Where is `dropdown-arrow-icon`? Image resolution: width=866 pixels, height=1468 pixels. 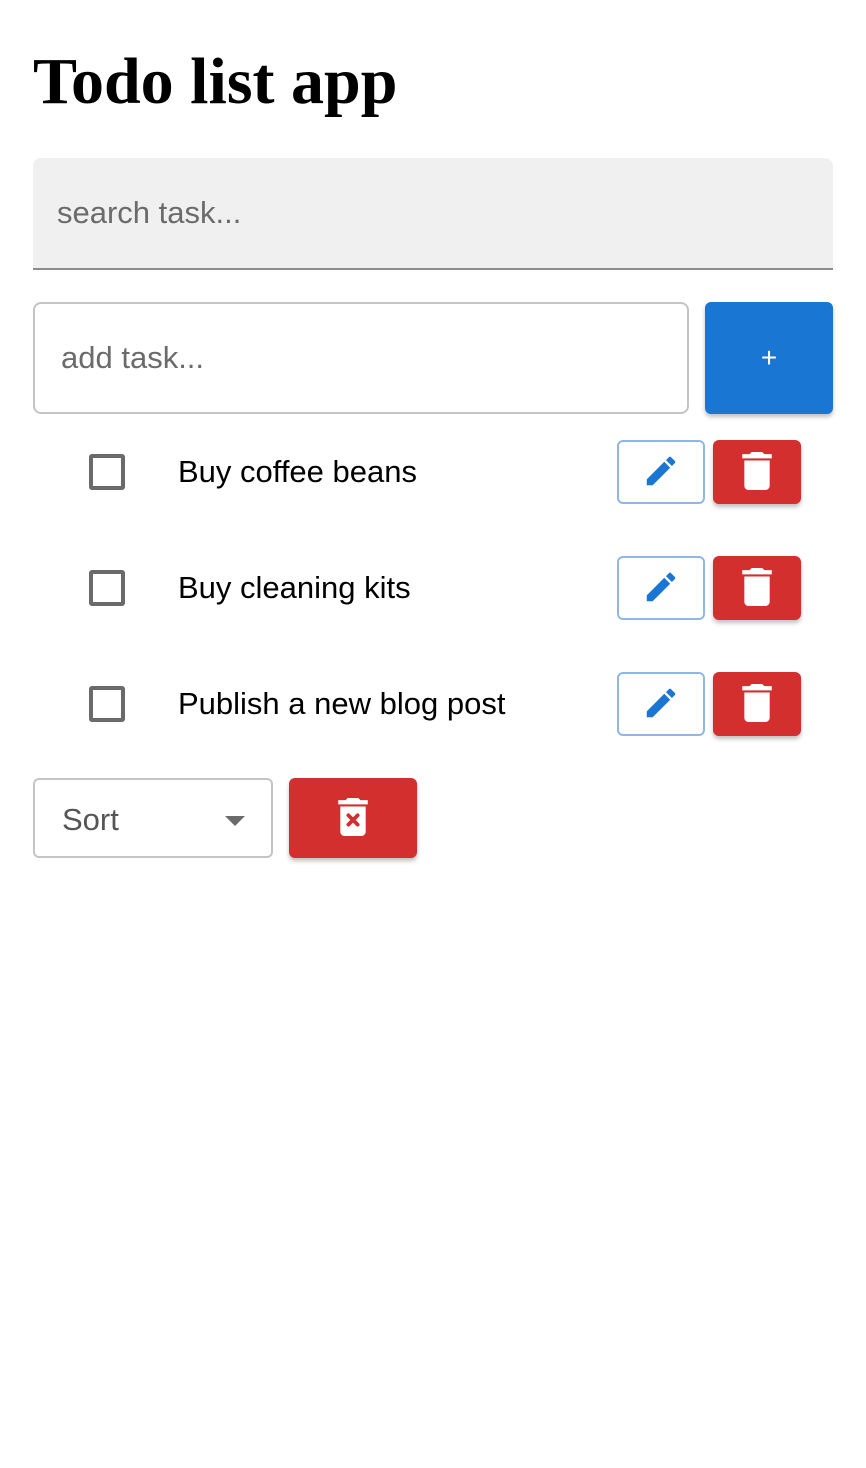
dropdown-arrow-icon is located at coordinates (235, 821).